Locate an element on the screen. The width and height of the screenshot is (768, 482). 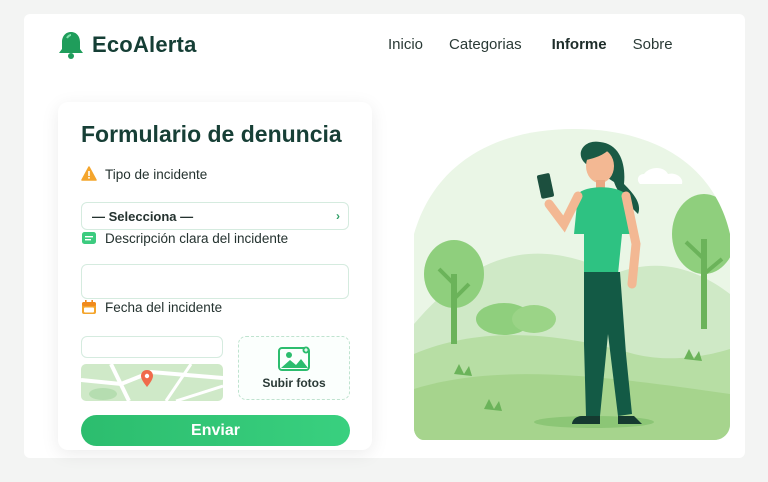
upload-photos-dropzone: Subir fotos is located at coordinates (294, 368).